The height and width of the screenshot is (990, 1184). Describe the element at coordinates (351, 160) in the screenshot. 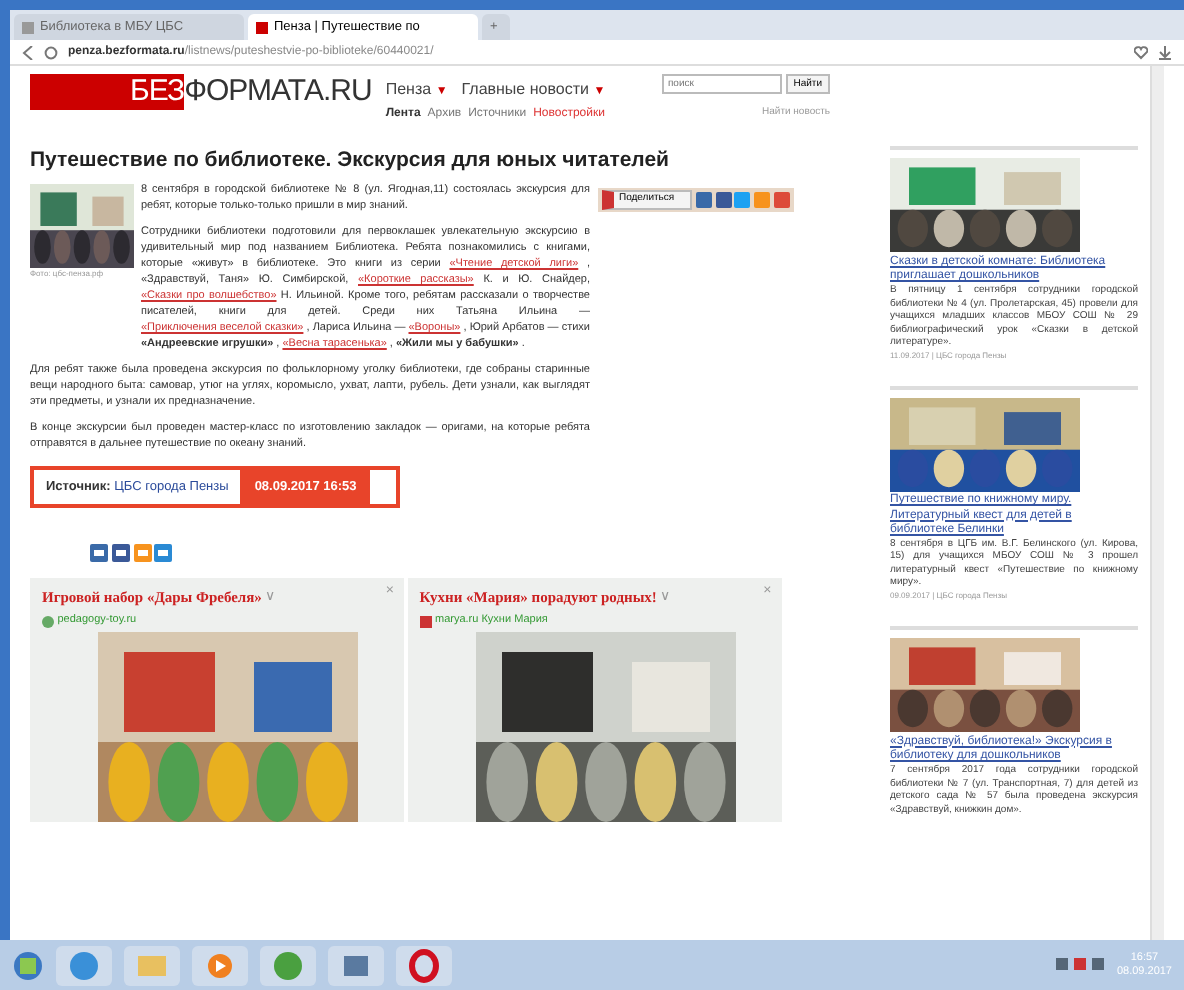

I see `article-title: Путешествие по библиотеке. Экскурсия для юных читателей` at that location.